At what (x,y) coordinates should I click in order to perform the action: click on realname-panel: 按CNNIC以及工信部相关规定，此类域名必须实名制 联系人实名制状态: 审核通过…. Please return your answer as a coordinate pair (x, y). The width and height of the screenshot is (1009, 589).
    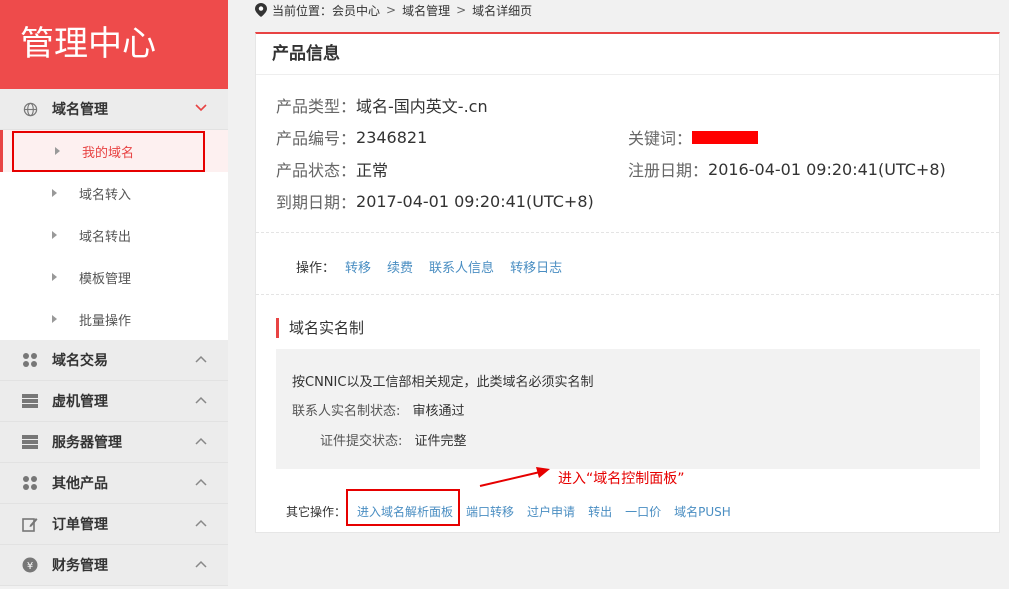
    Looking at the image, I should click on (628, 409).